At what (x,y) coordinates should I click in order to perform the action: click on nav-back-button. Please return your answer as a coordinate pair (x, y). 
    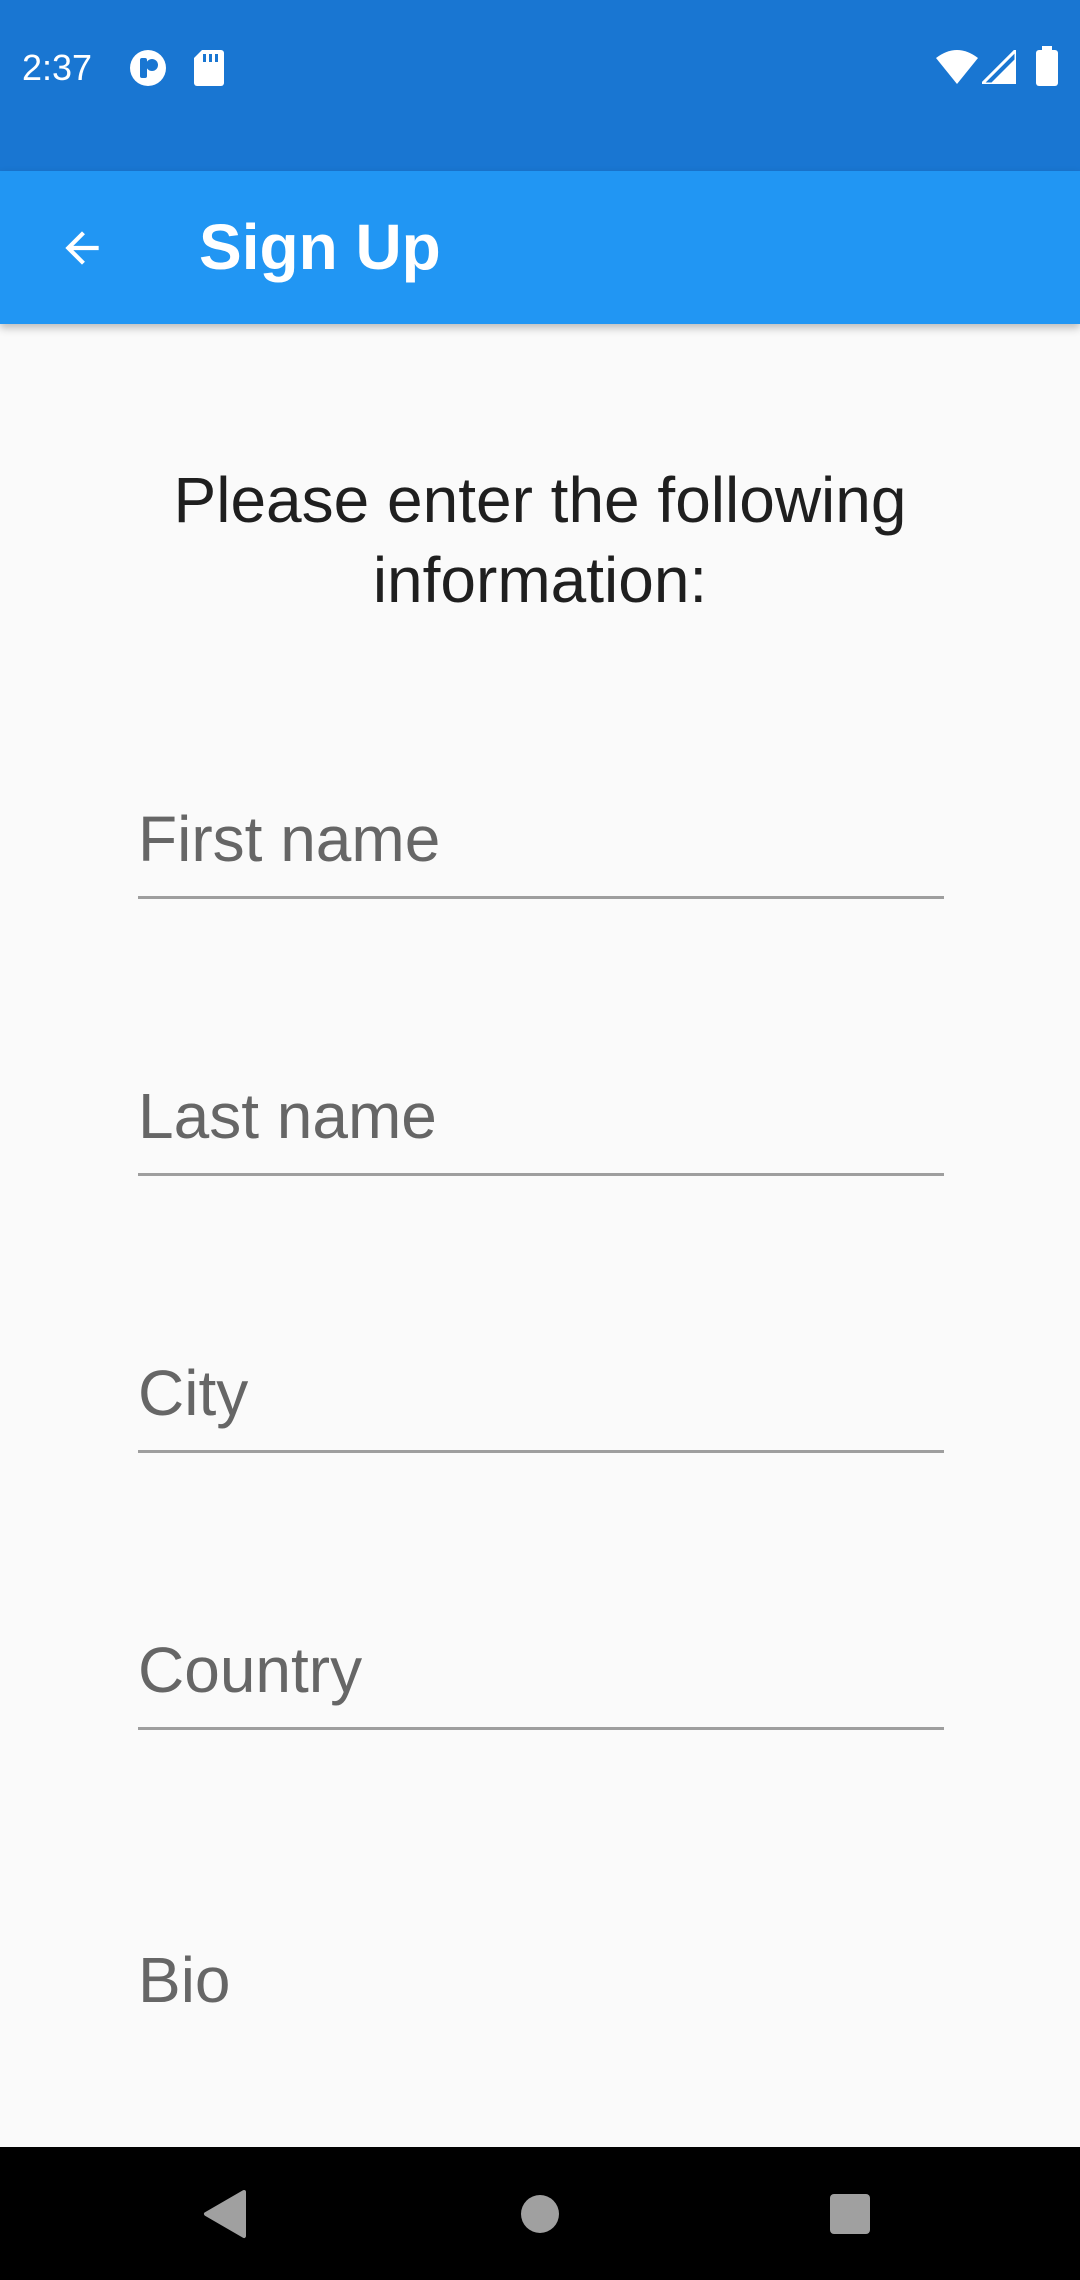
    Looking at the image, I should click on (225, 2214).